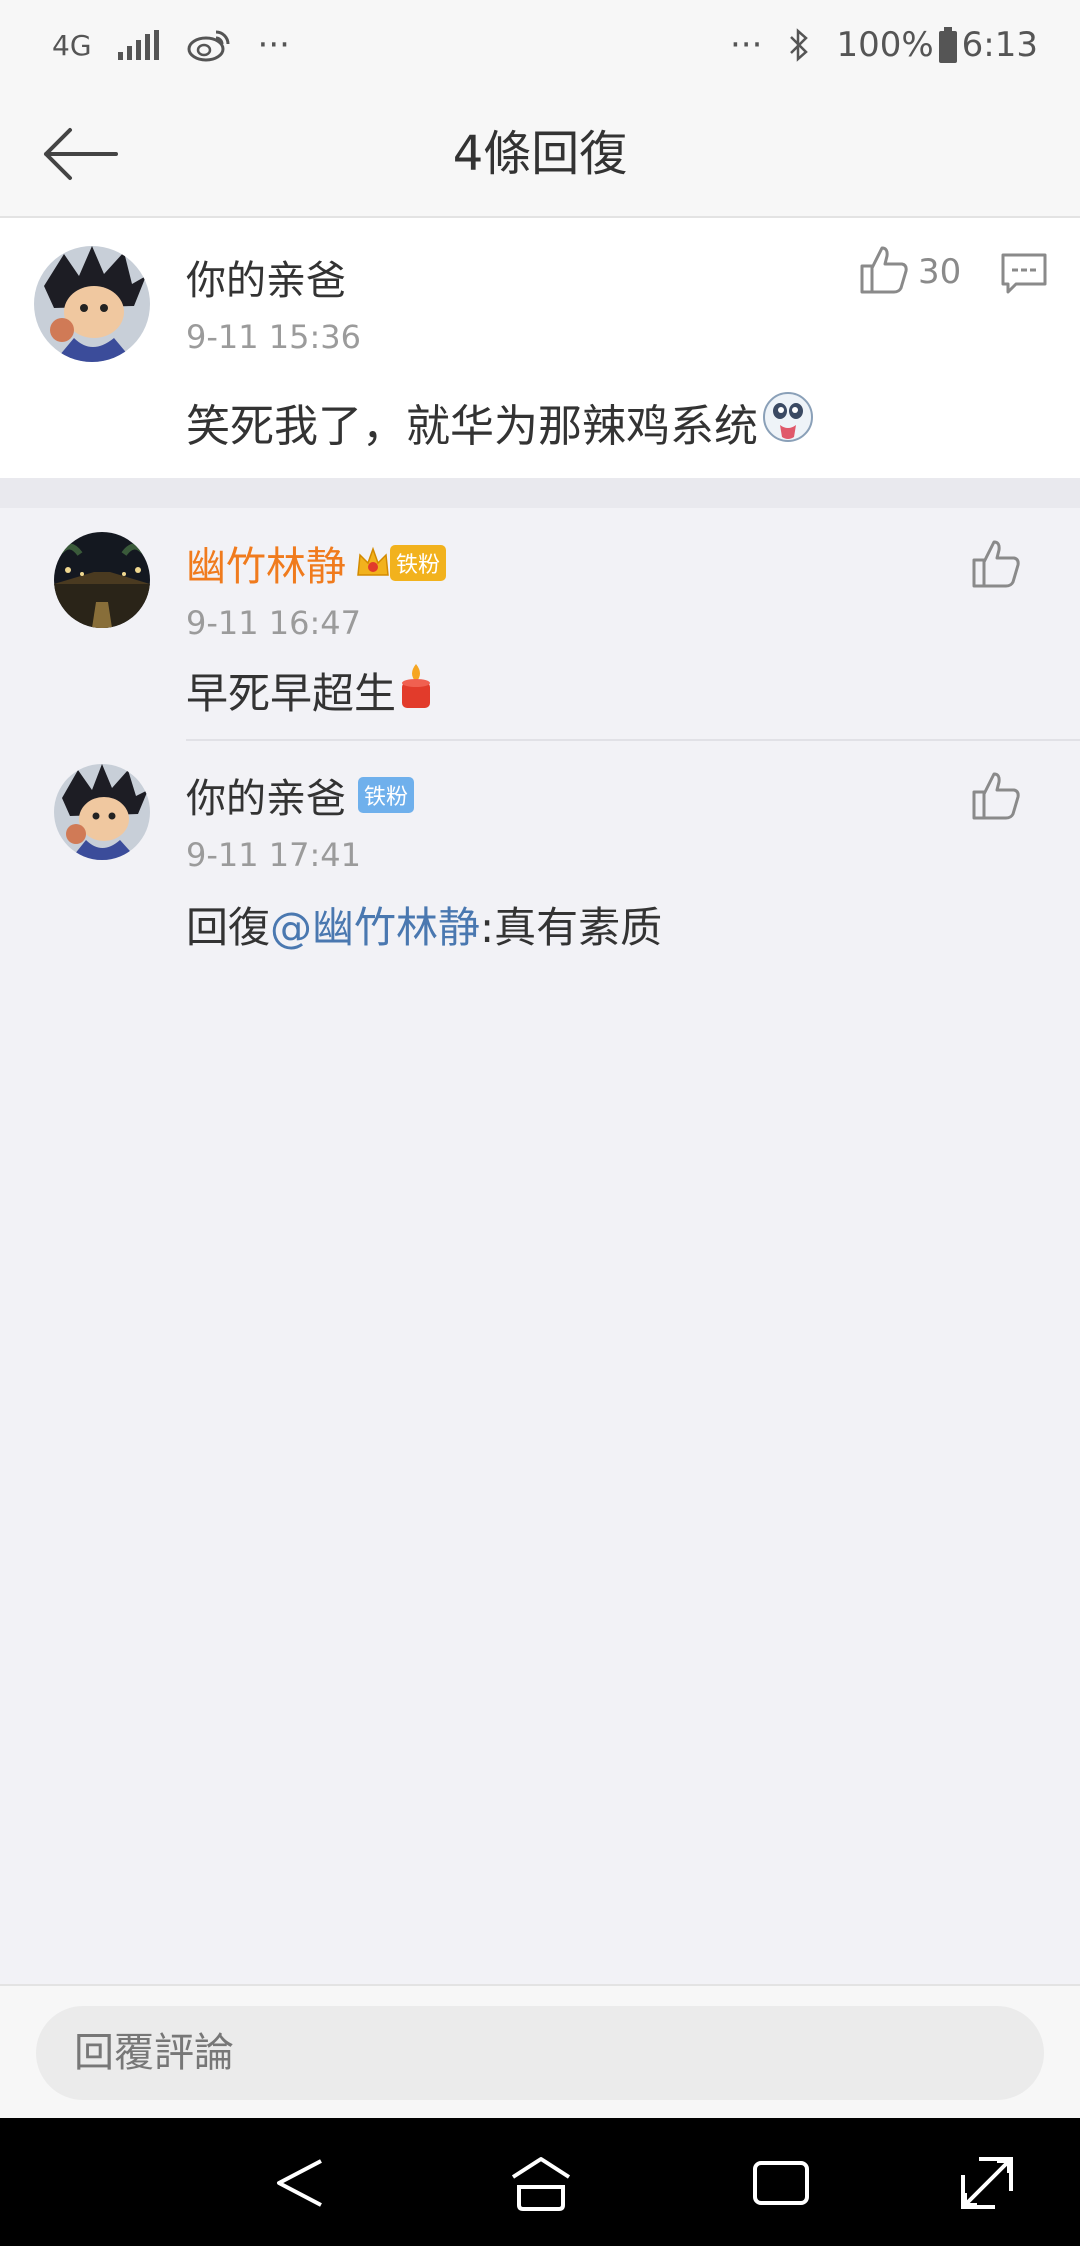 Image resolution: width=1080 pixels, height=2246 pixels. I want to click on reply-text-content: 早死早超生, so click(291, 693).